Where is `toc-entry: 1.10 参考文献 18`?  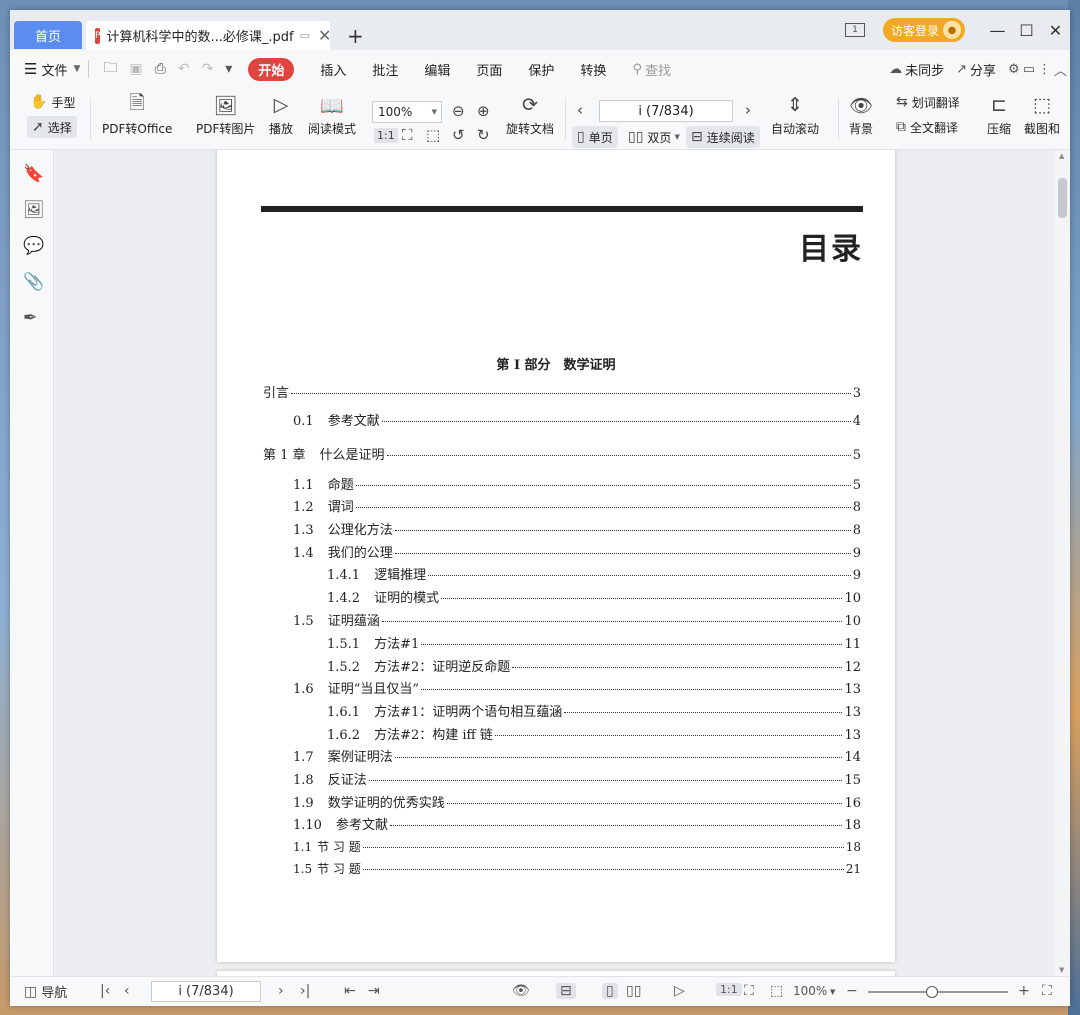
toc-entry: 1.10 参考文献 18 is located at coordinates (577, 823).